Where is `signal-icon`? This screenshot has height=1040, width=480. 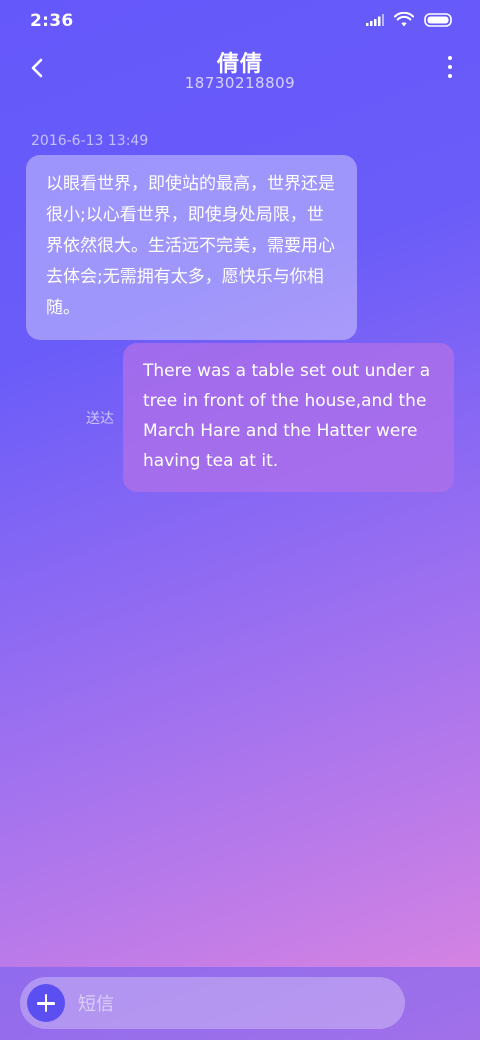
signal-icon is located at coordinates (375, 19).